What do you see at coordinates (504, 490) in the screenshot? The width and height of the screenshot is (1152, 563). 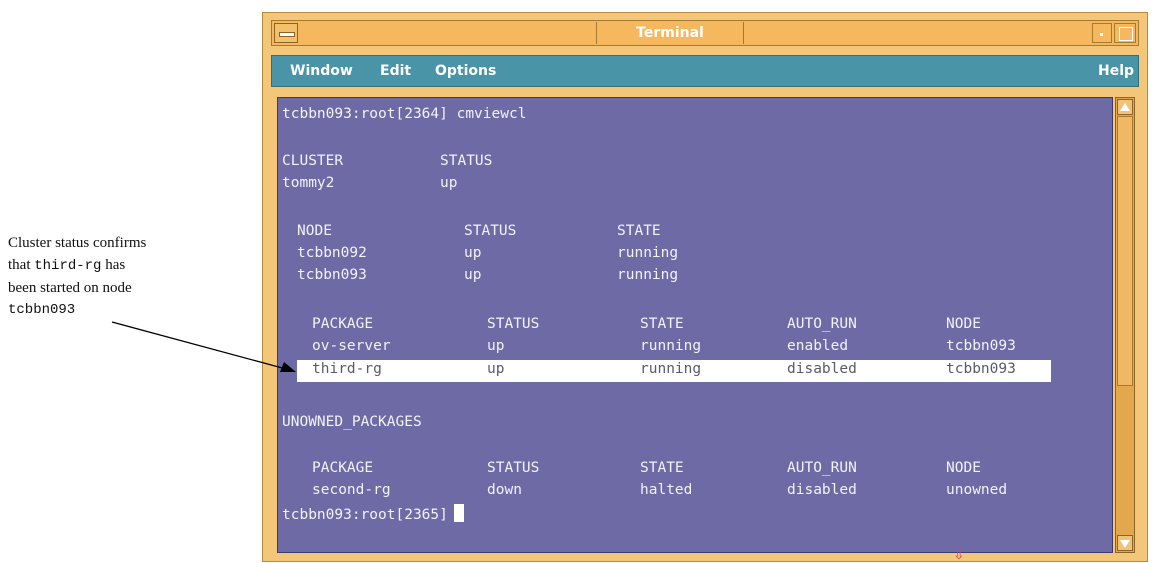 I see `unowned-package-status: down` at bounding box center [504, 490].